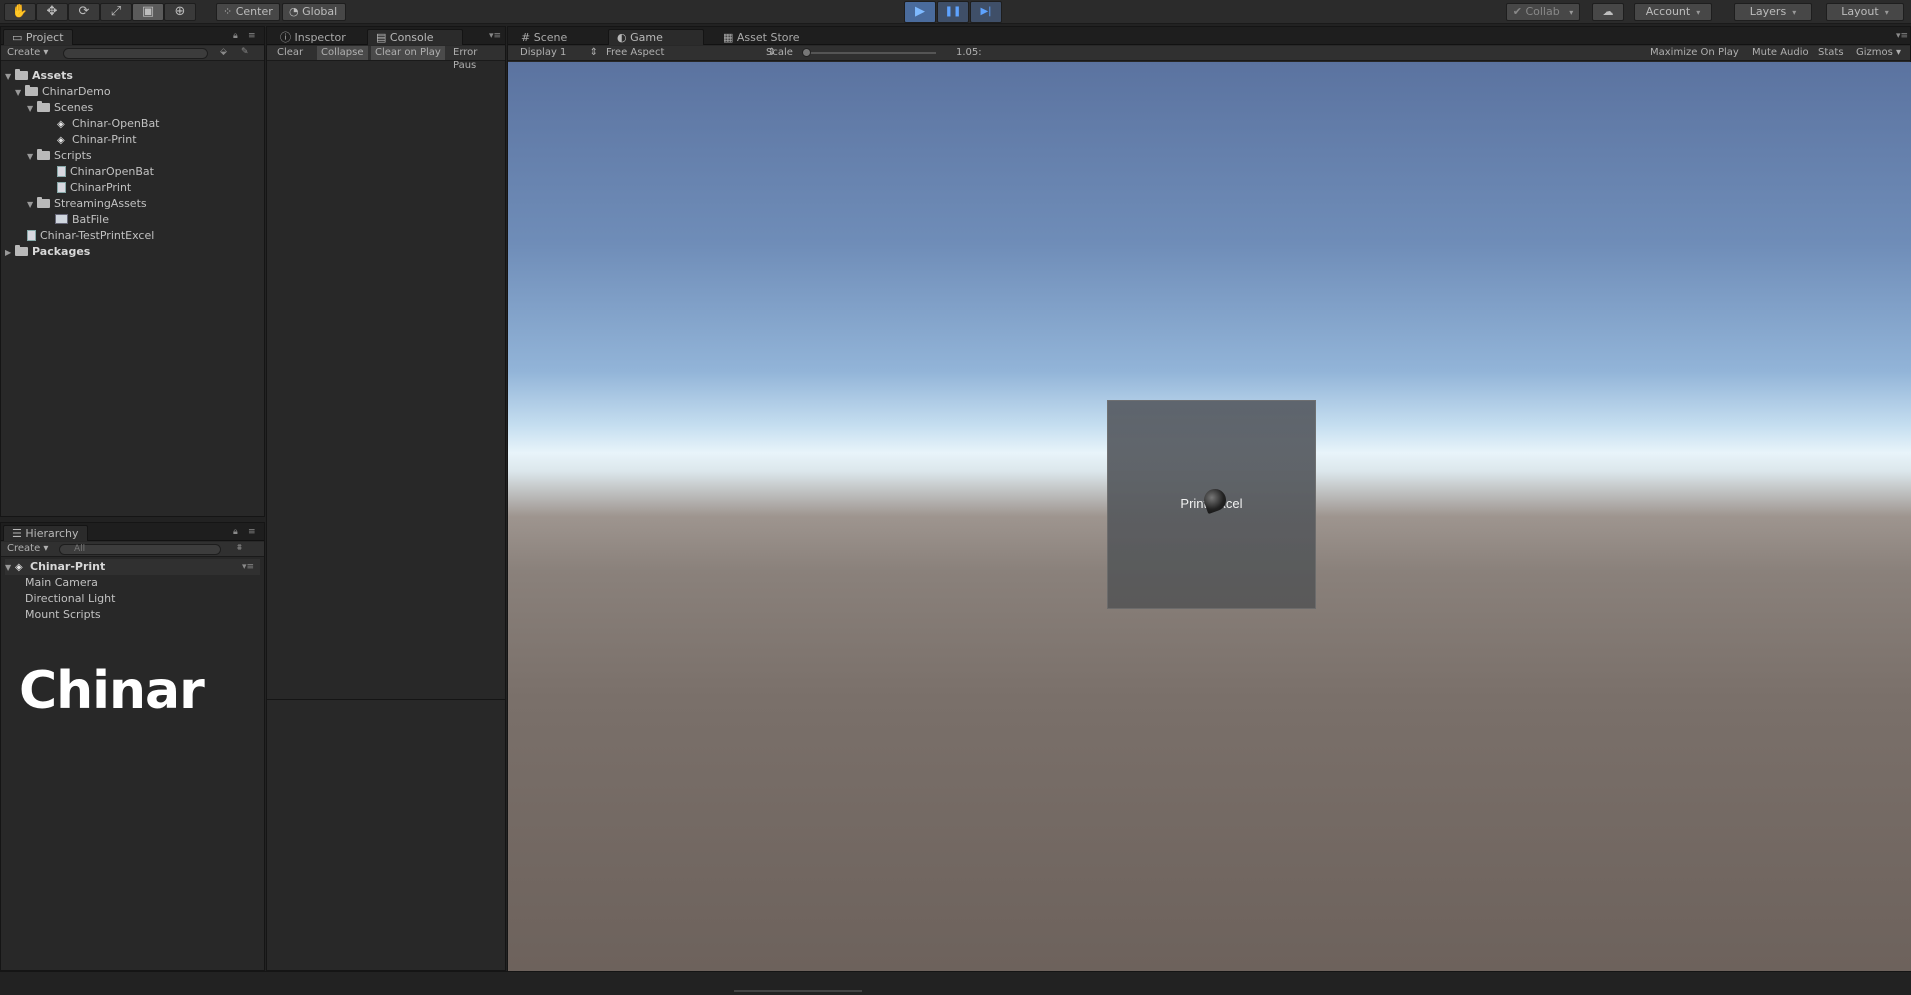  Describe the element at coordinates (1673, 12) in the screenshot. I see `account-dropdown: Account` at that location.